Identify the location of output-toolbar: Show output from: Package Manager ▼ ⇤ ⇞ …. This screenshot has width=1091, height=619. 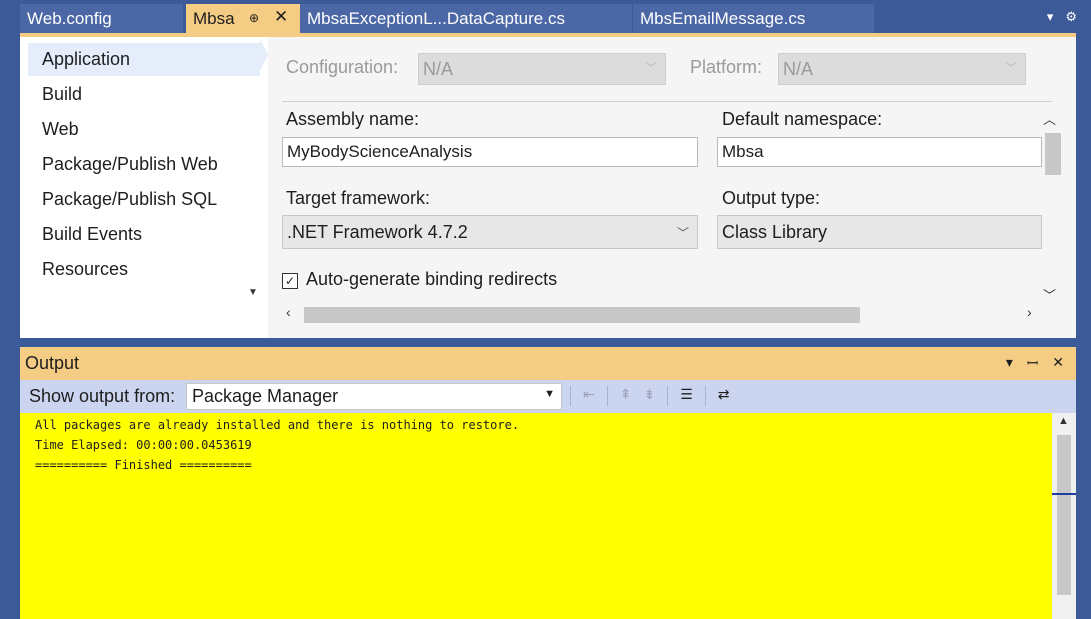
(548, 396).